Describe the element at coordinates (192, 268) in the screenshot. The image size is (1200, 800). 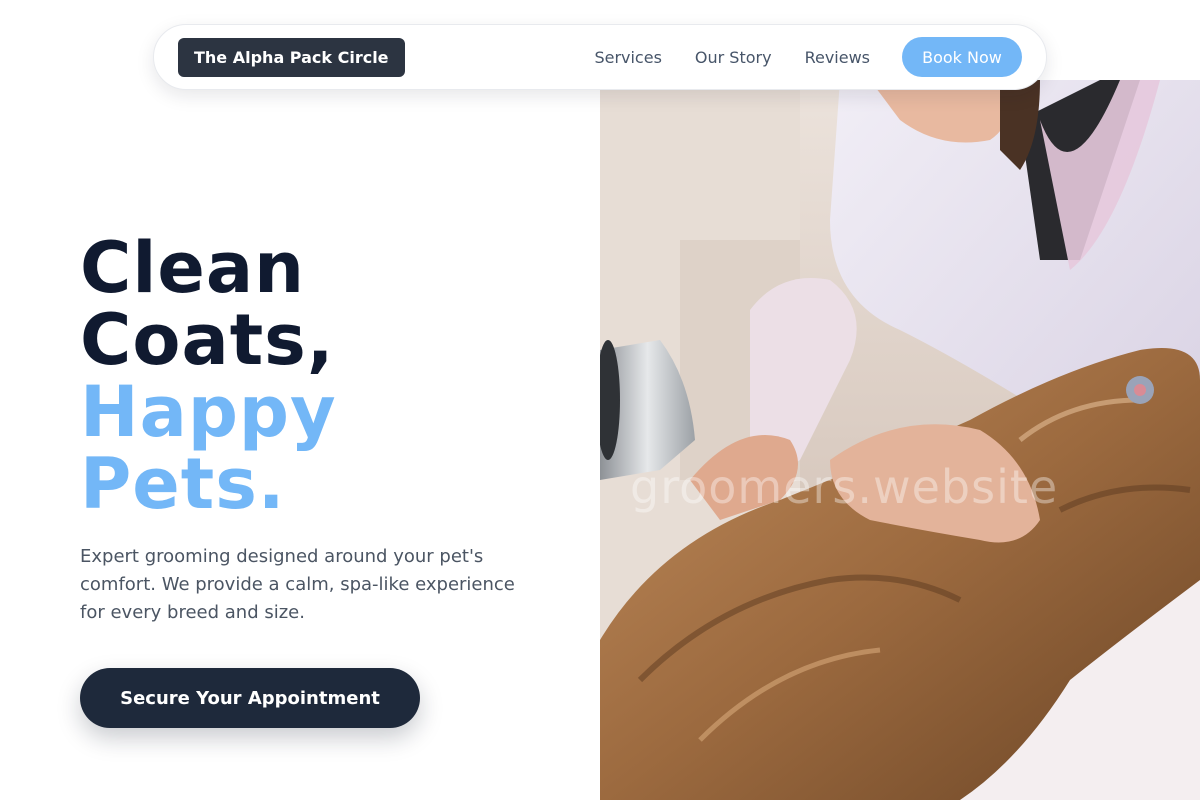
I see `headline-line-1: Clean` at that location.